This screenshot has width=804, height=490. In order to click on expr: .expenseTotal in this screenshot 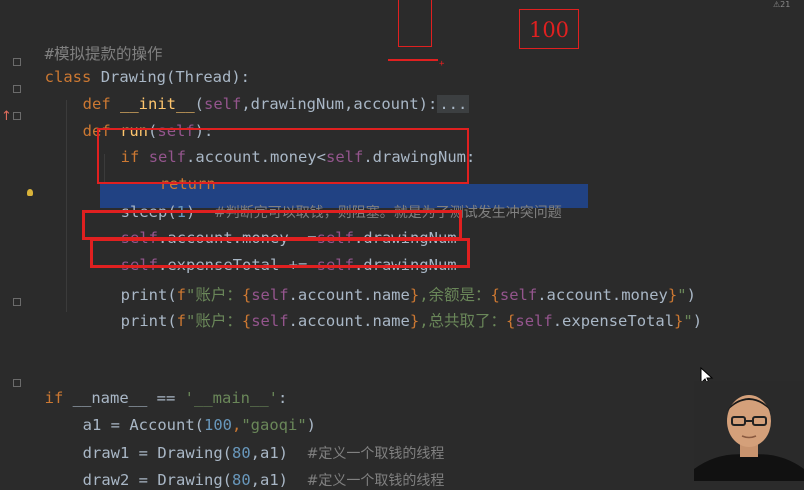, I will do `click(613, 321)`.